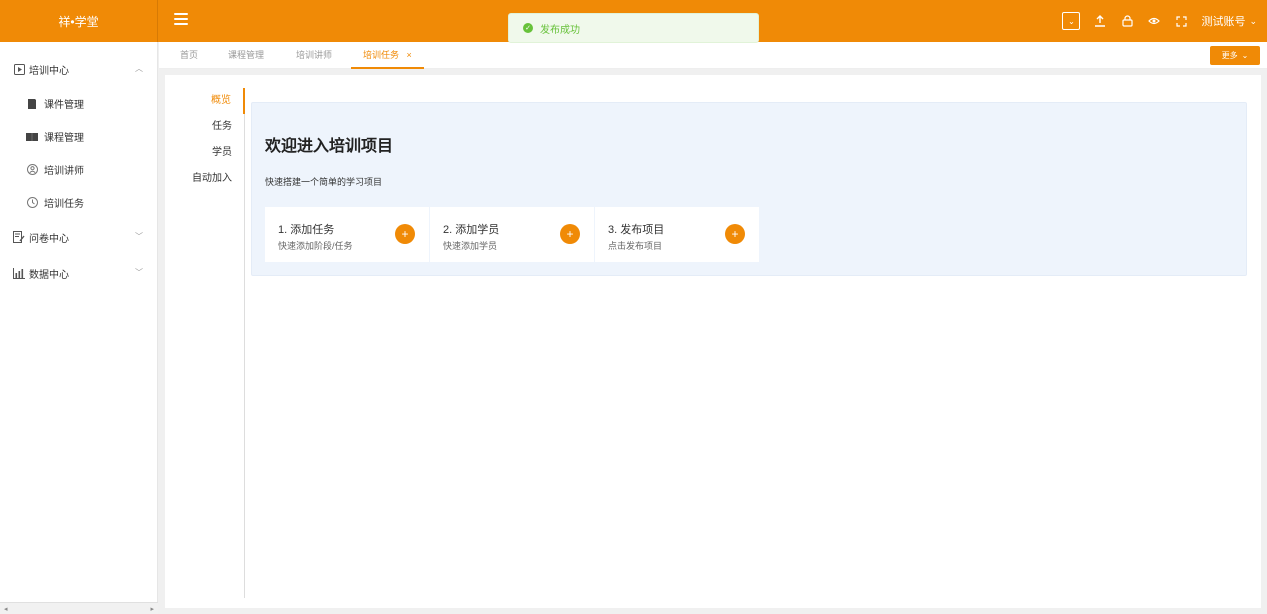 This screenshot has width=1267, height=614. Describe the element at coordinates (381, 55) in the screenshot. I see `tab-label: 培训任务` at that location.